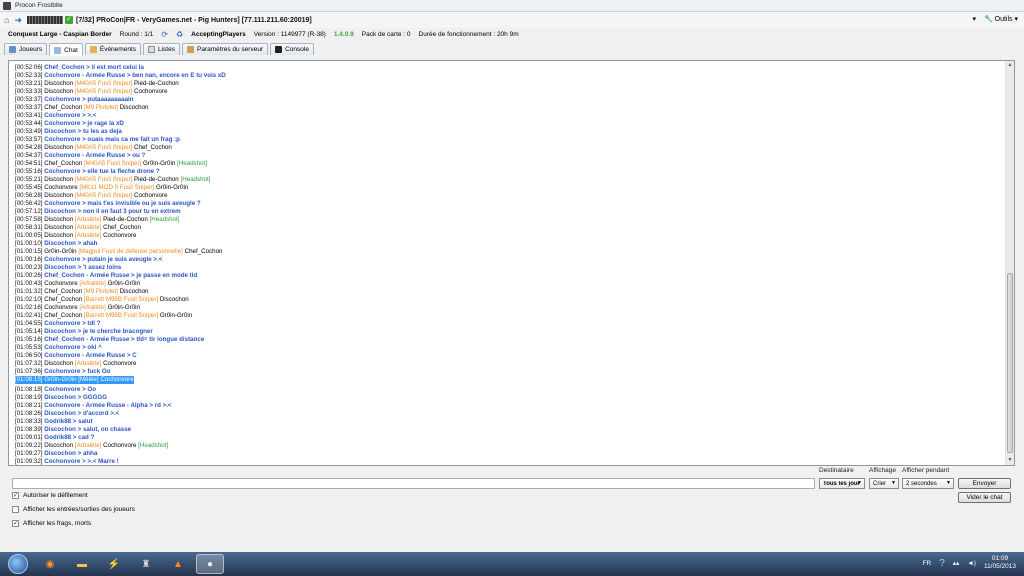 This screenshot has width=1024, height=576. Describe the element at coordinates (1010, 65) in the screenshot. I see `scroll-up-arrow-icon: ▲` at that location.